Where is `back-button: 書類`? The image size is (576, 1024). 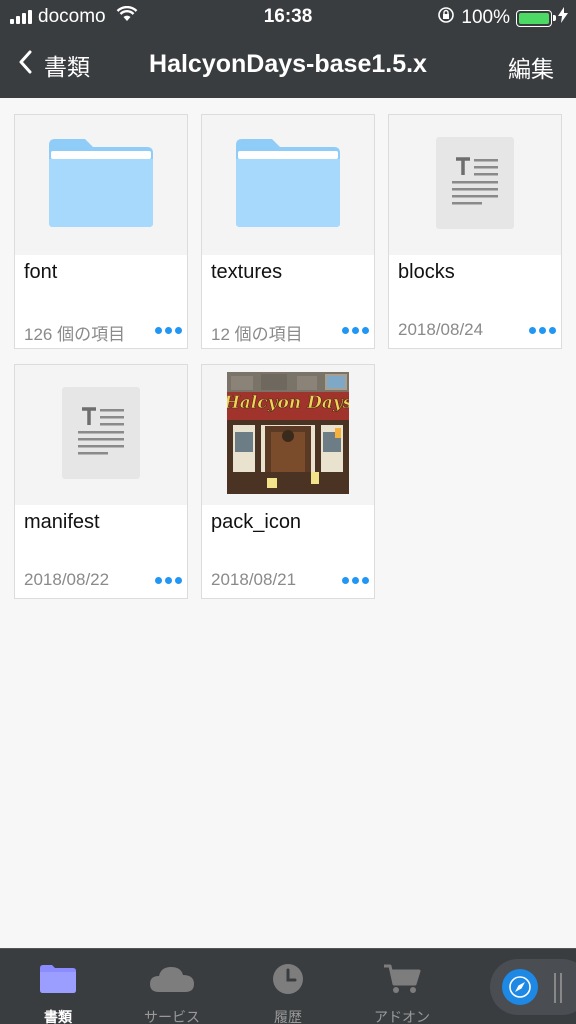
back-button: 書類 is located at coordinates (54, 65).